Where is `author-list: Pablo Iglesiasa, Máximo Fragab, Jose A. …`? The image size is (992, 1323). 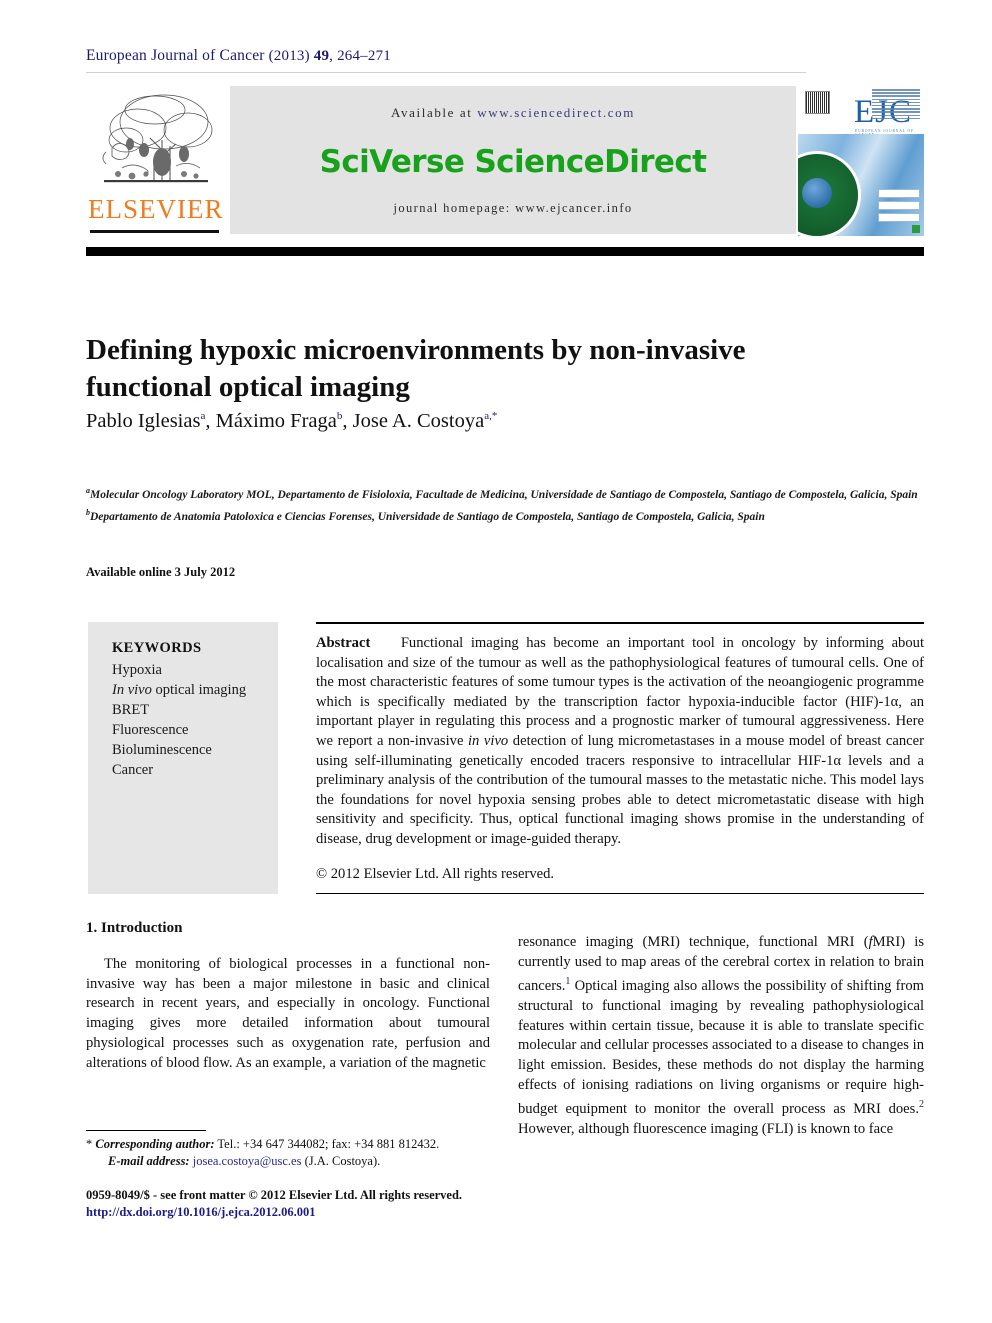 author-list: Pablo Iglesiasa, Máximo Fragab, Jose A. … is located at coordinates (486, 421).